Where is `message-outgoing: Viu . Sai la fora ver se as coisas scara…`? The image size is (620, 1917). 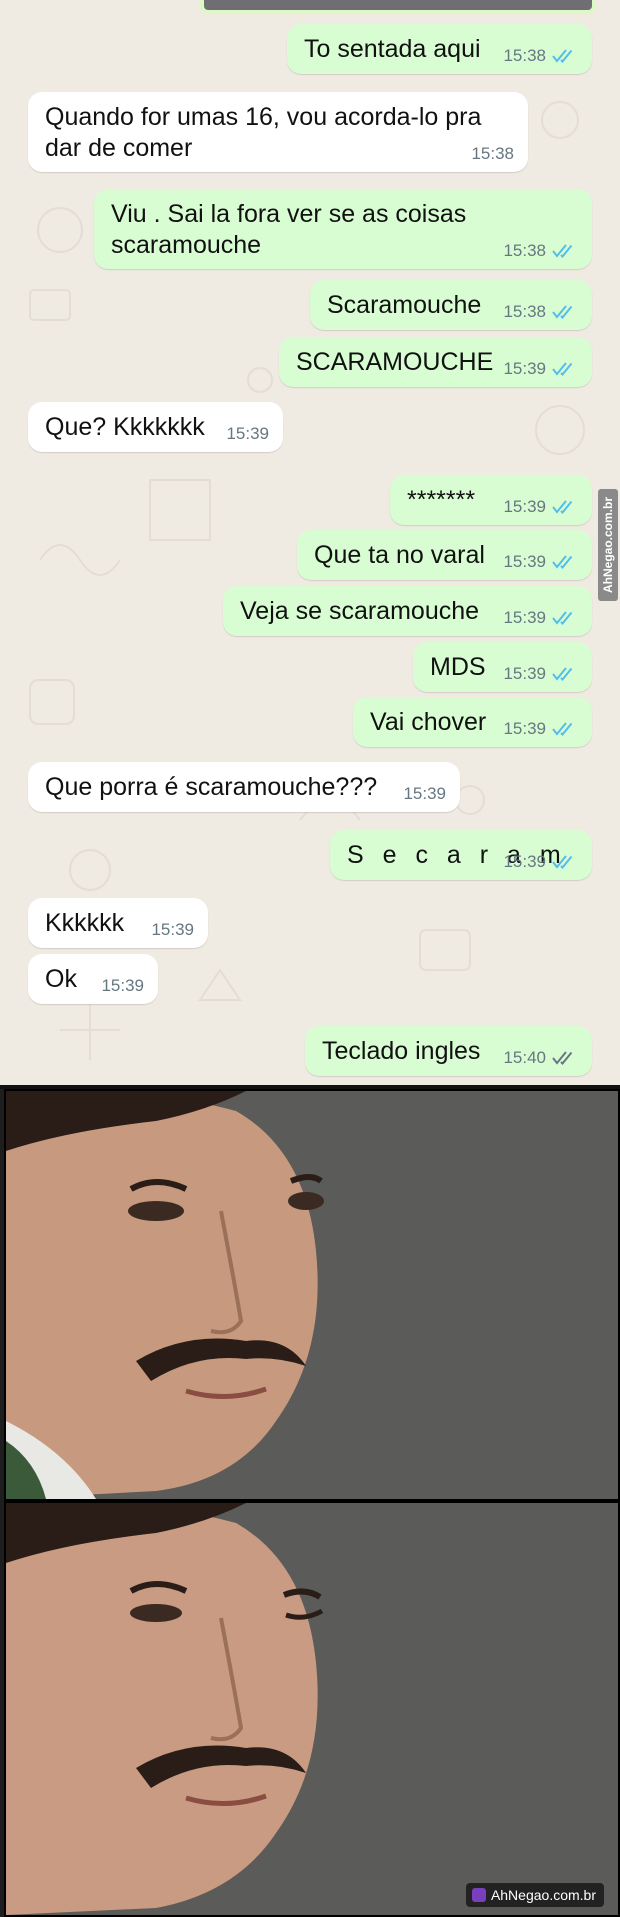
message-outgoing: Viu . Sai la fora ver se as coisas scara… is located at coordinates (343, 229).